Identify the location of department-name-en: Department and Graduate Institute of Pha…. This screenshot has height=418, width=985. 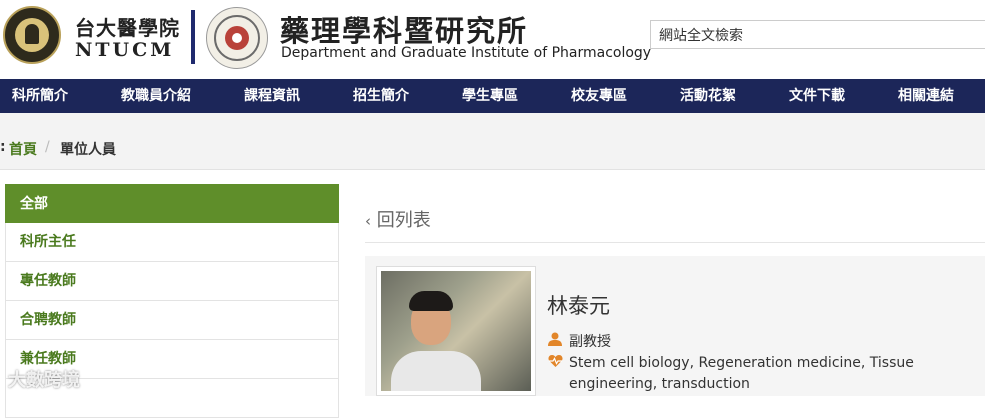
(466, 53).